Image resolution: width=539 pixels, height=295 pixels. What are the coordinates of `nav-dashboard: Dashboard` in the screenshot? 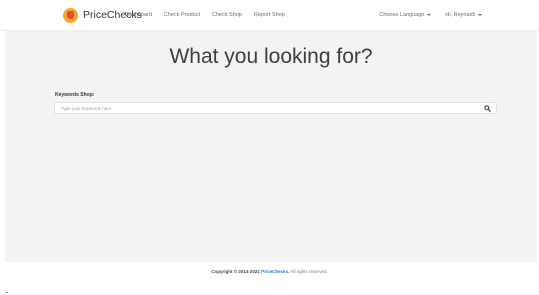 It's located at (138, 15).